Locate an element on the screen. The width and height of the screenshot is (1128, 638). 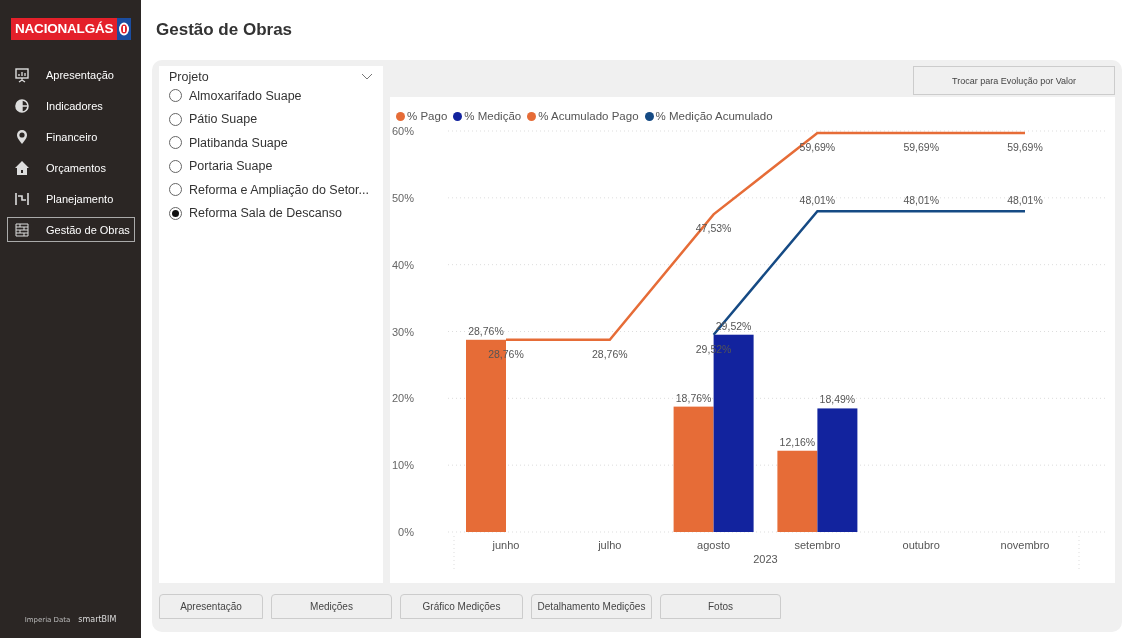
axis-label: junho is located at coordinates (506, 545).